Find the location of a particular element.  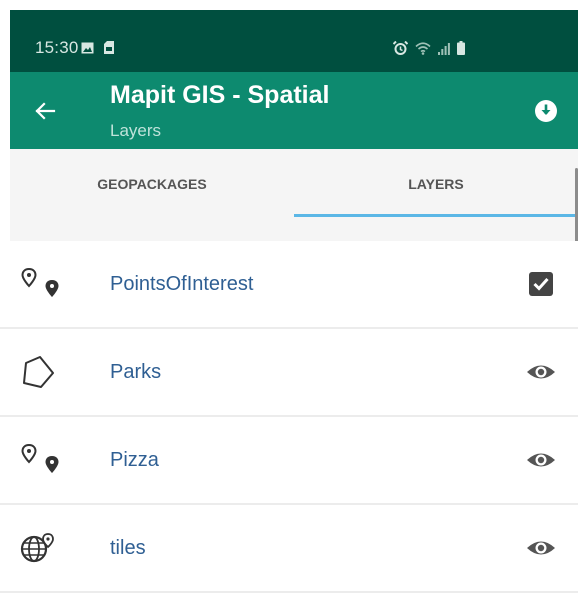

tab-layers: LAYERS is located at coordinates (436, 184).